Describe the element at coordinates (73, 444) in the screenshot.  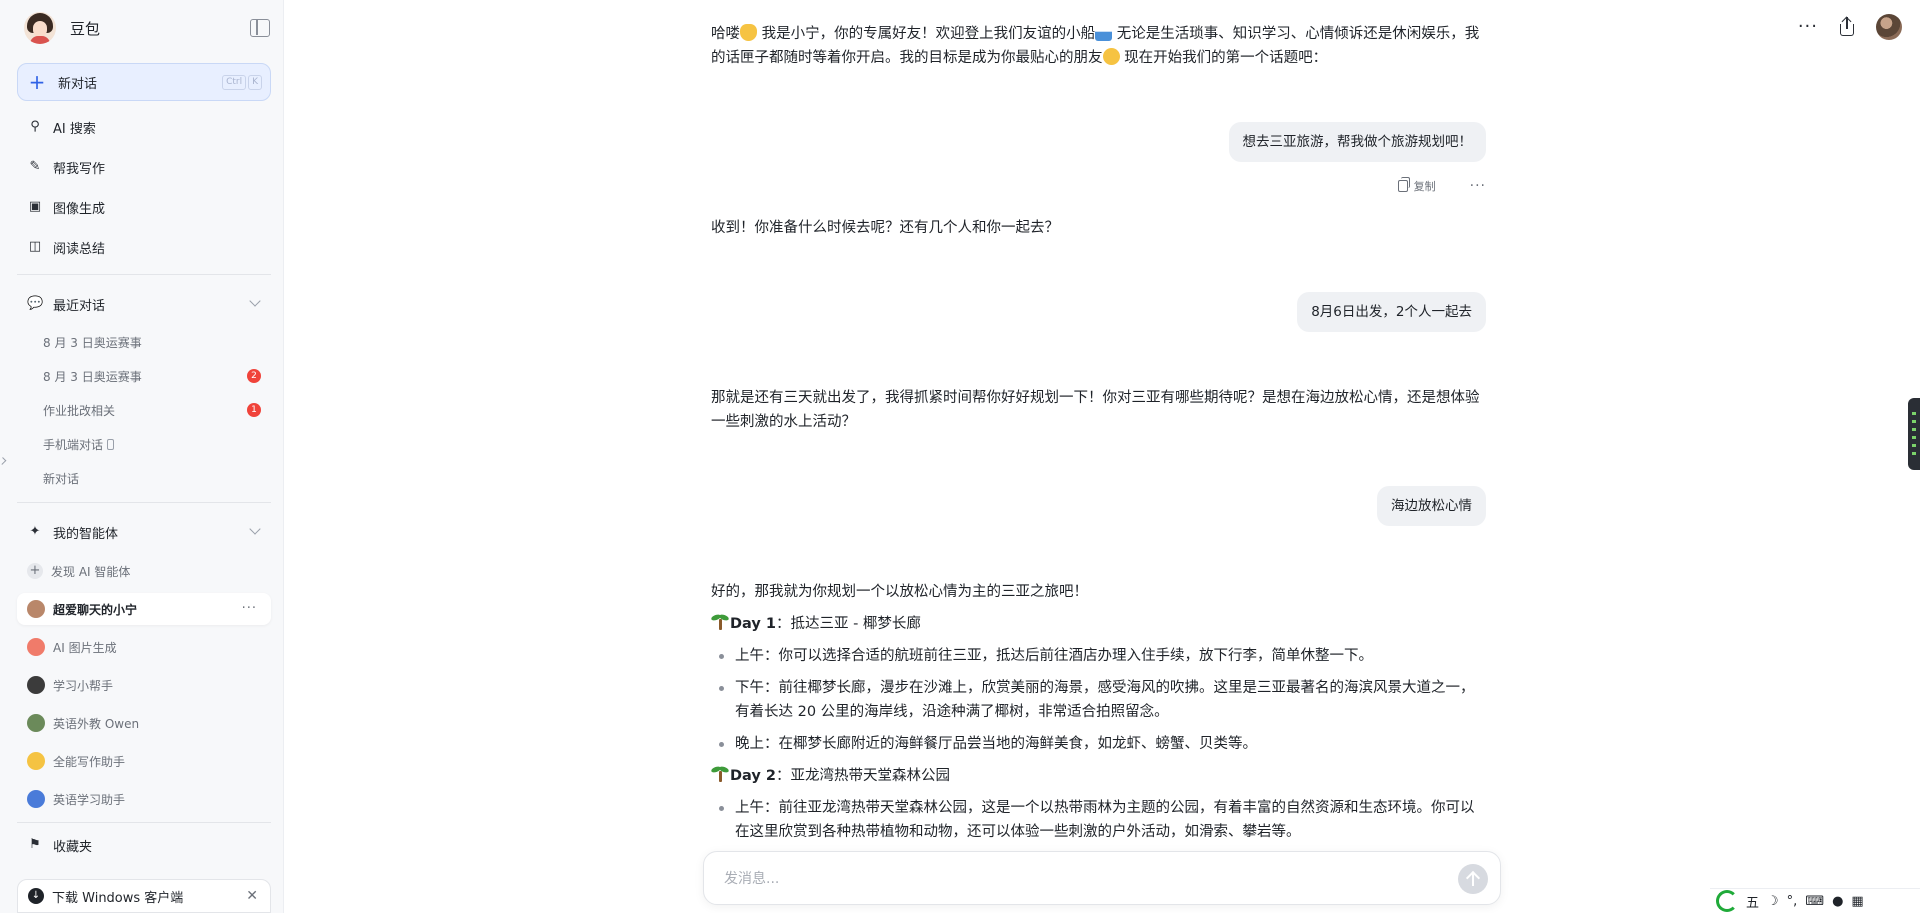
I see `recent-item-label: 手机端对话` at that location.